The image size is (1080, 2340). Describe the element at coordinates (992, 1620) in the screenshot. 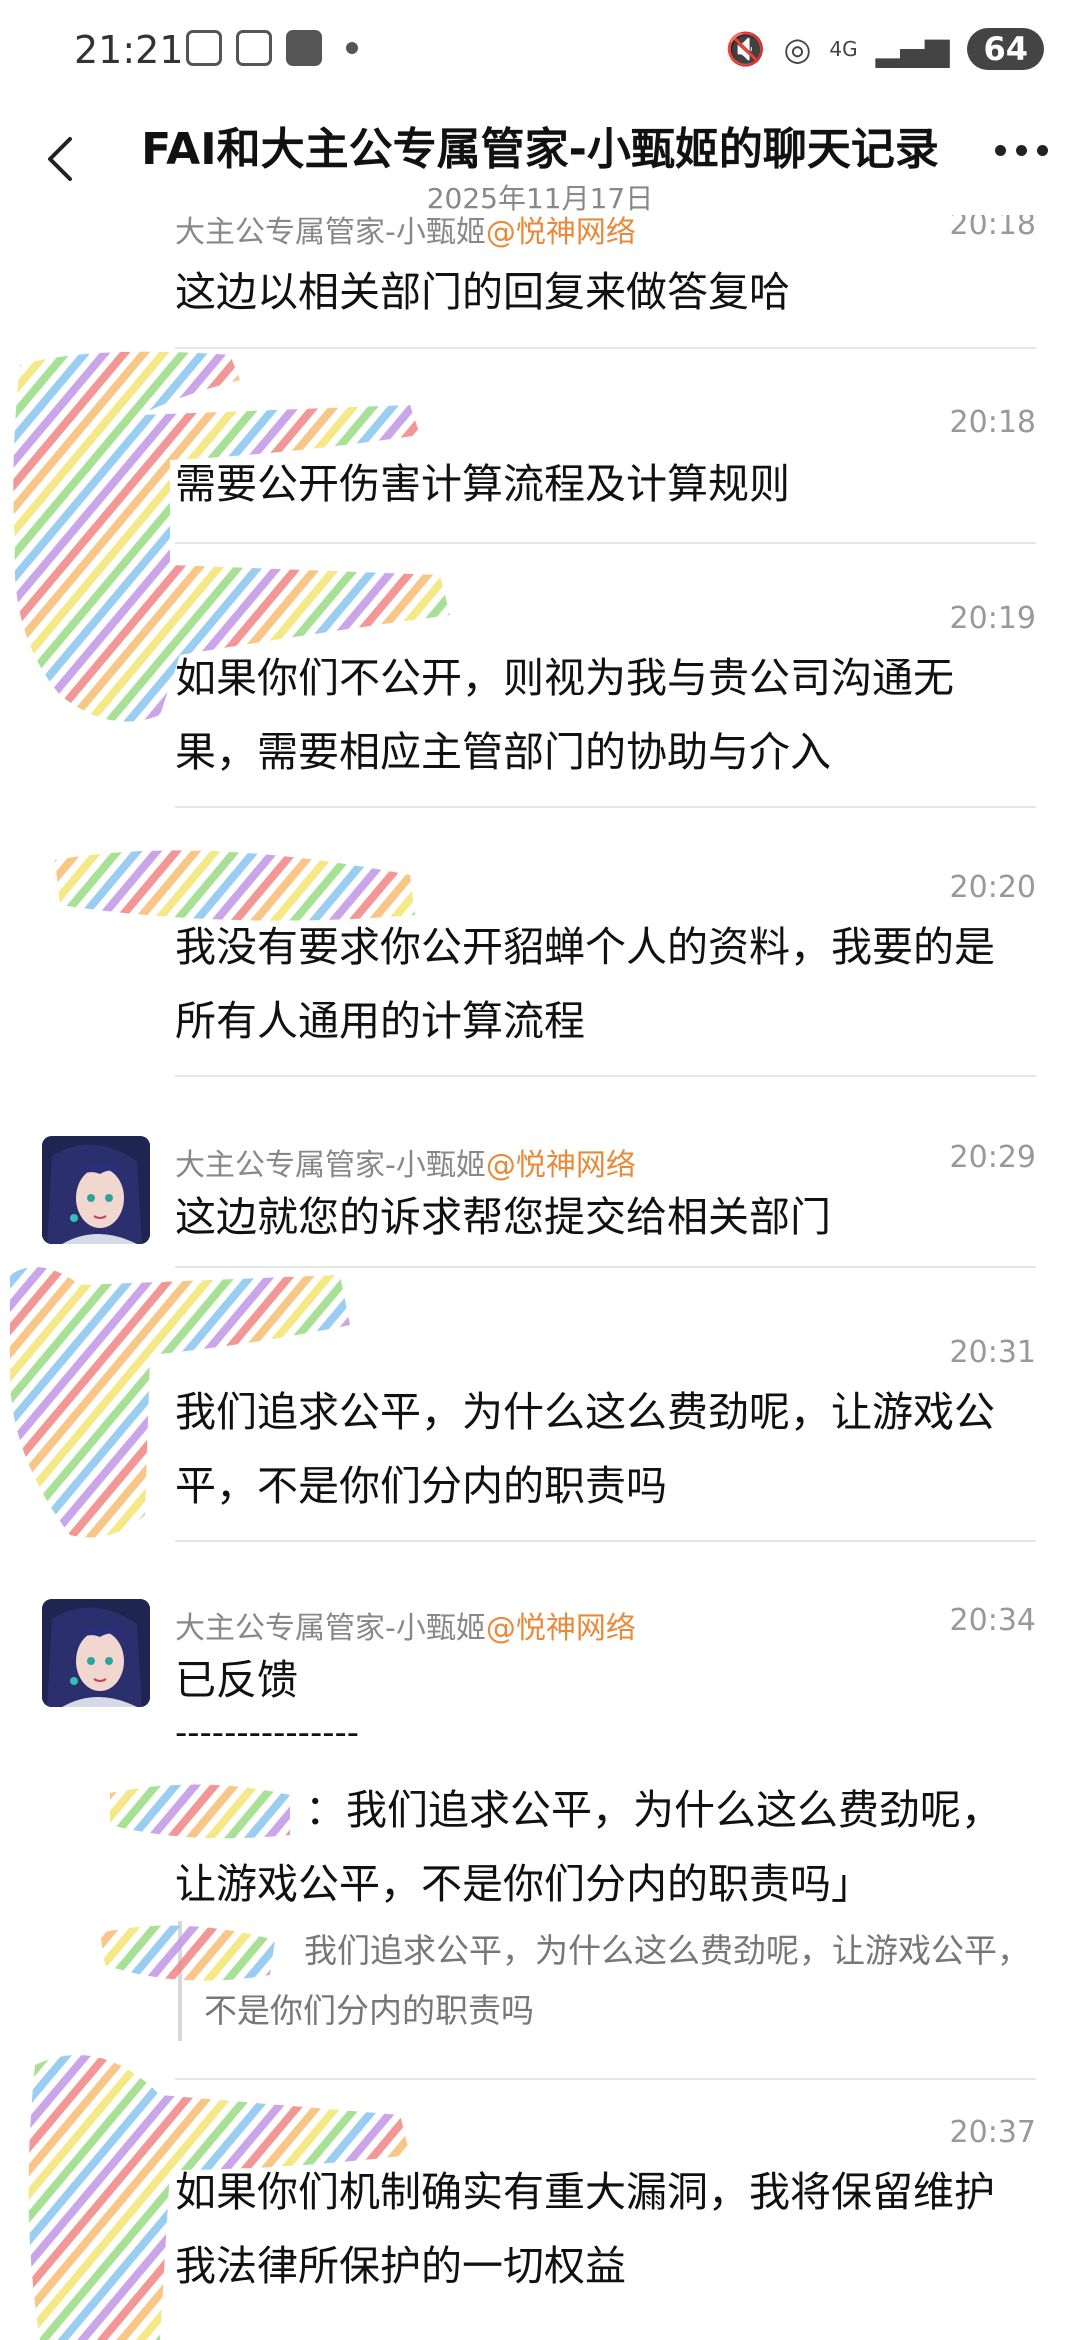

I see `message-time: 20:34` at that location.